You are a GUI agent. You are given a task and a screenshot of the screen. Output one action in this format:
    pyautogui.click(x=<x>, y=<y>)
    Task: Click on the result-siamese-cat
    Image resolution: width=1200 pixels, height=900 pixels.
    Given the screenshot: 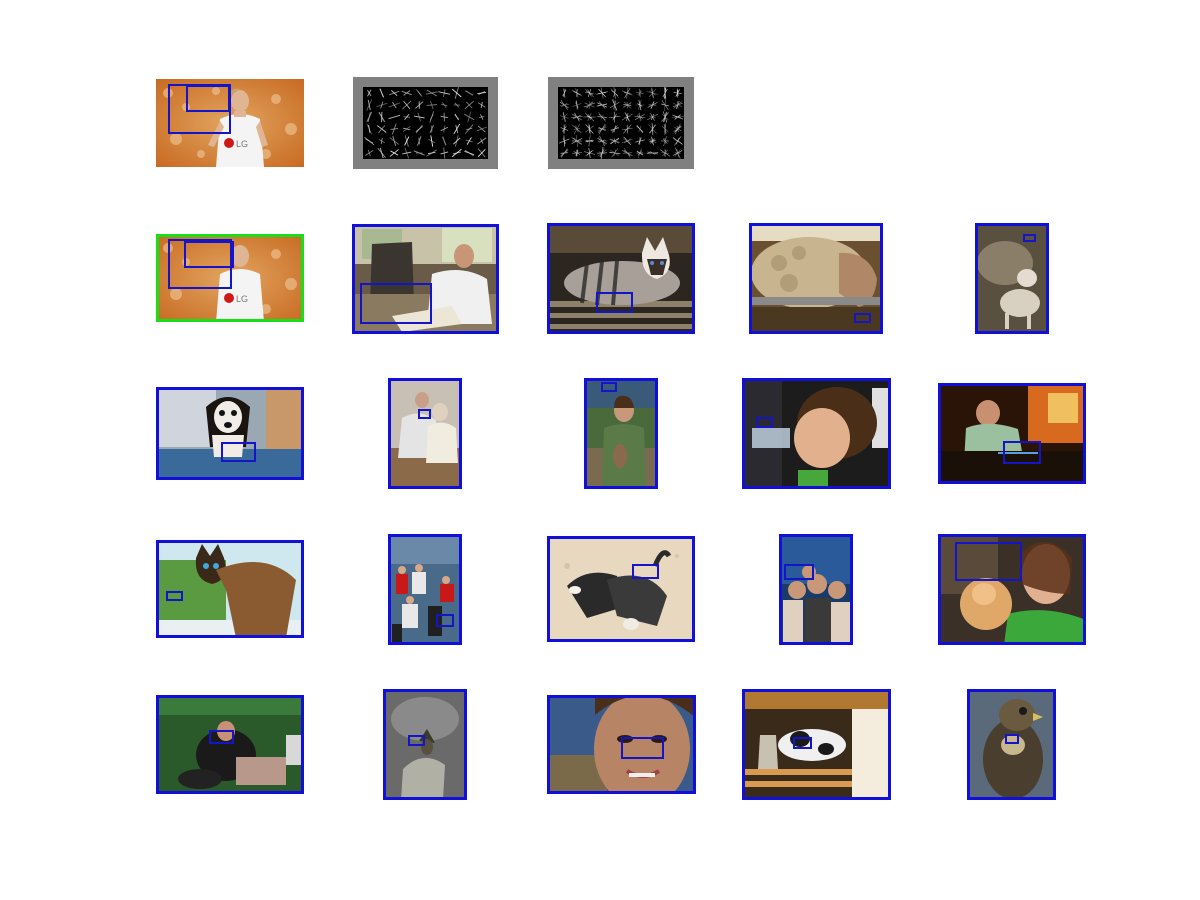 What is the action you would take?
    pyautogui.click(x=621, y=278)
    